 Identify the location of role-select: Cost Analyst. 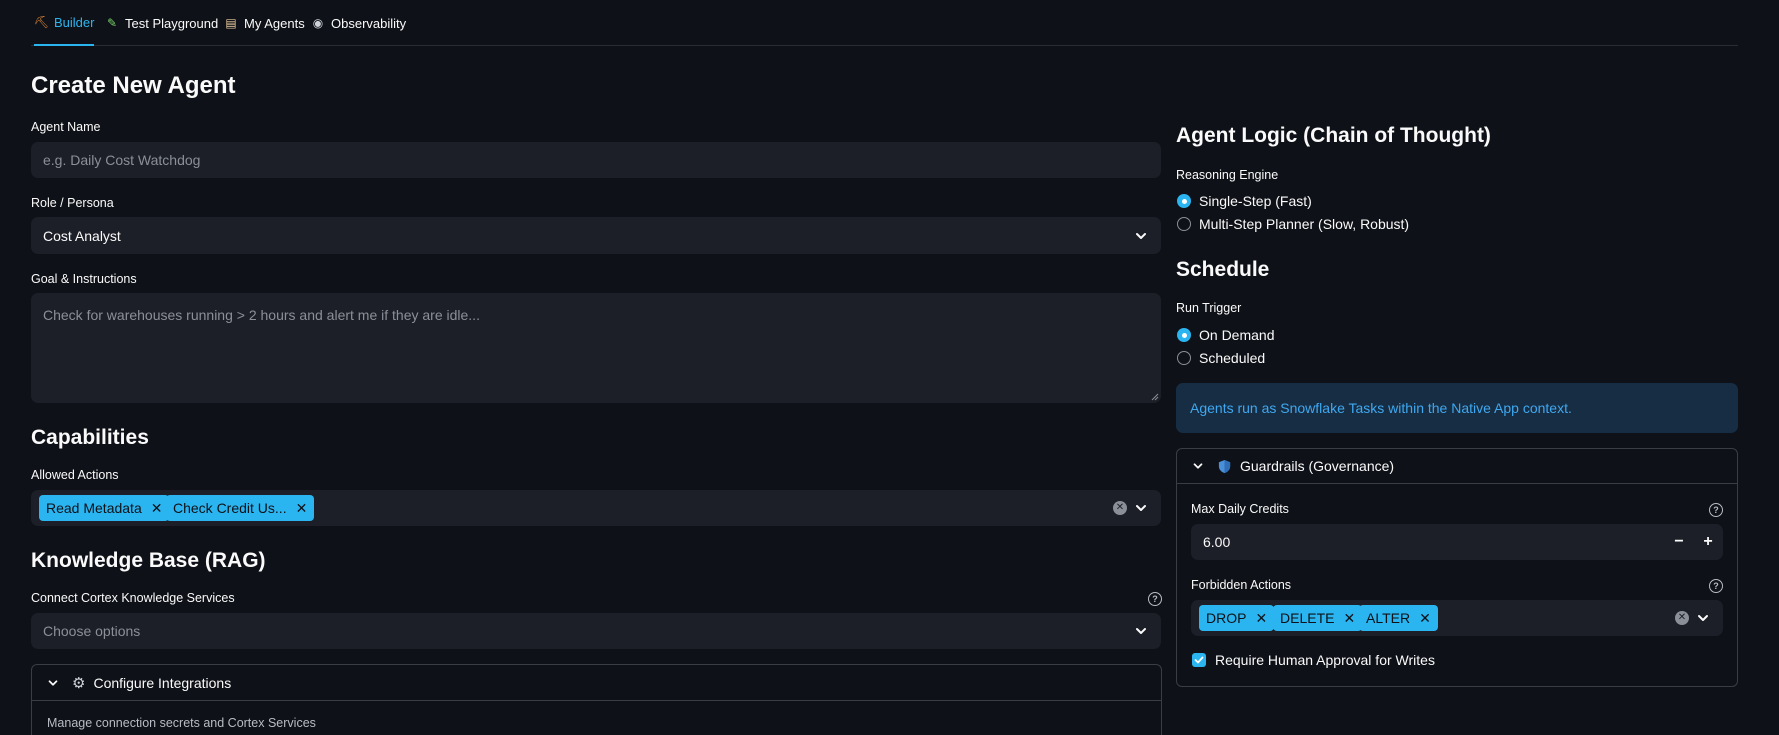
(596, 235).